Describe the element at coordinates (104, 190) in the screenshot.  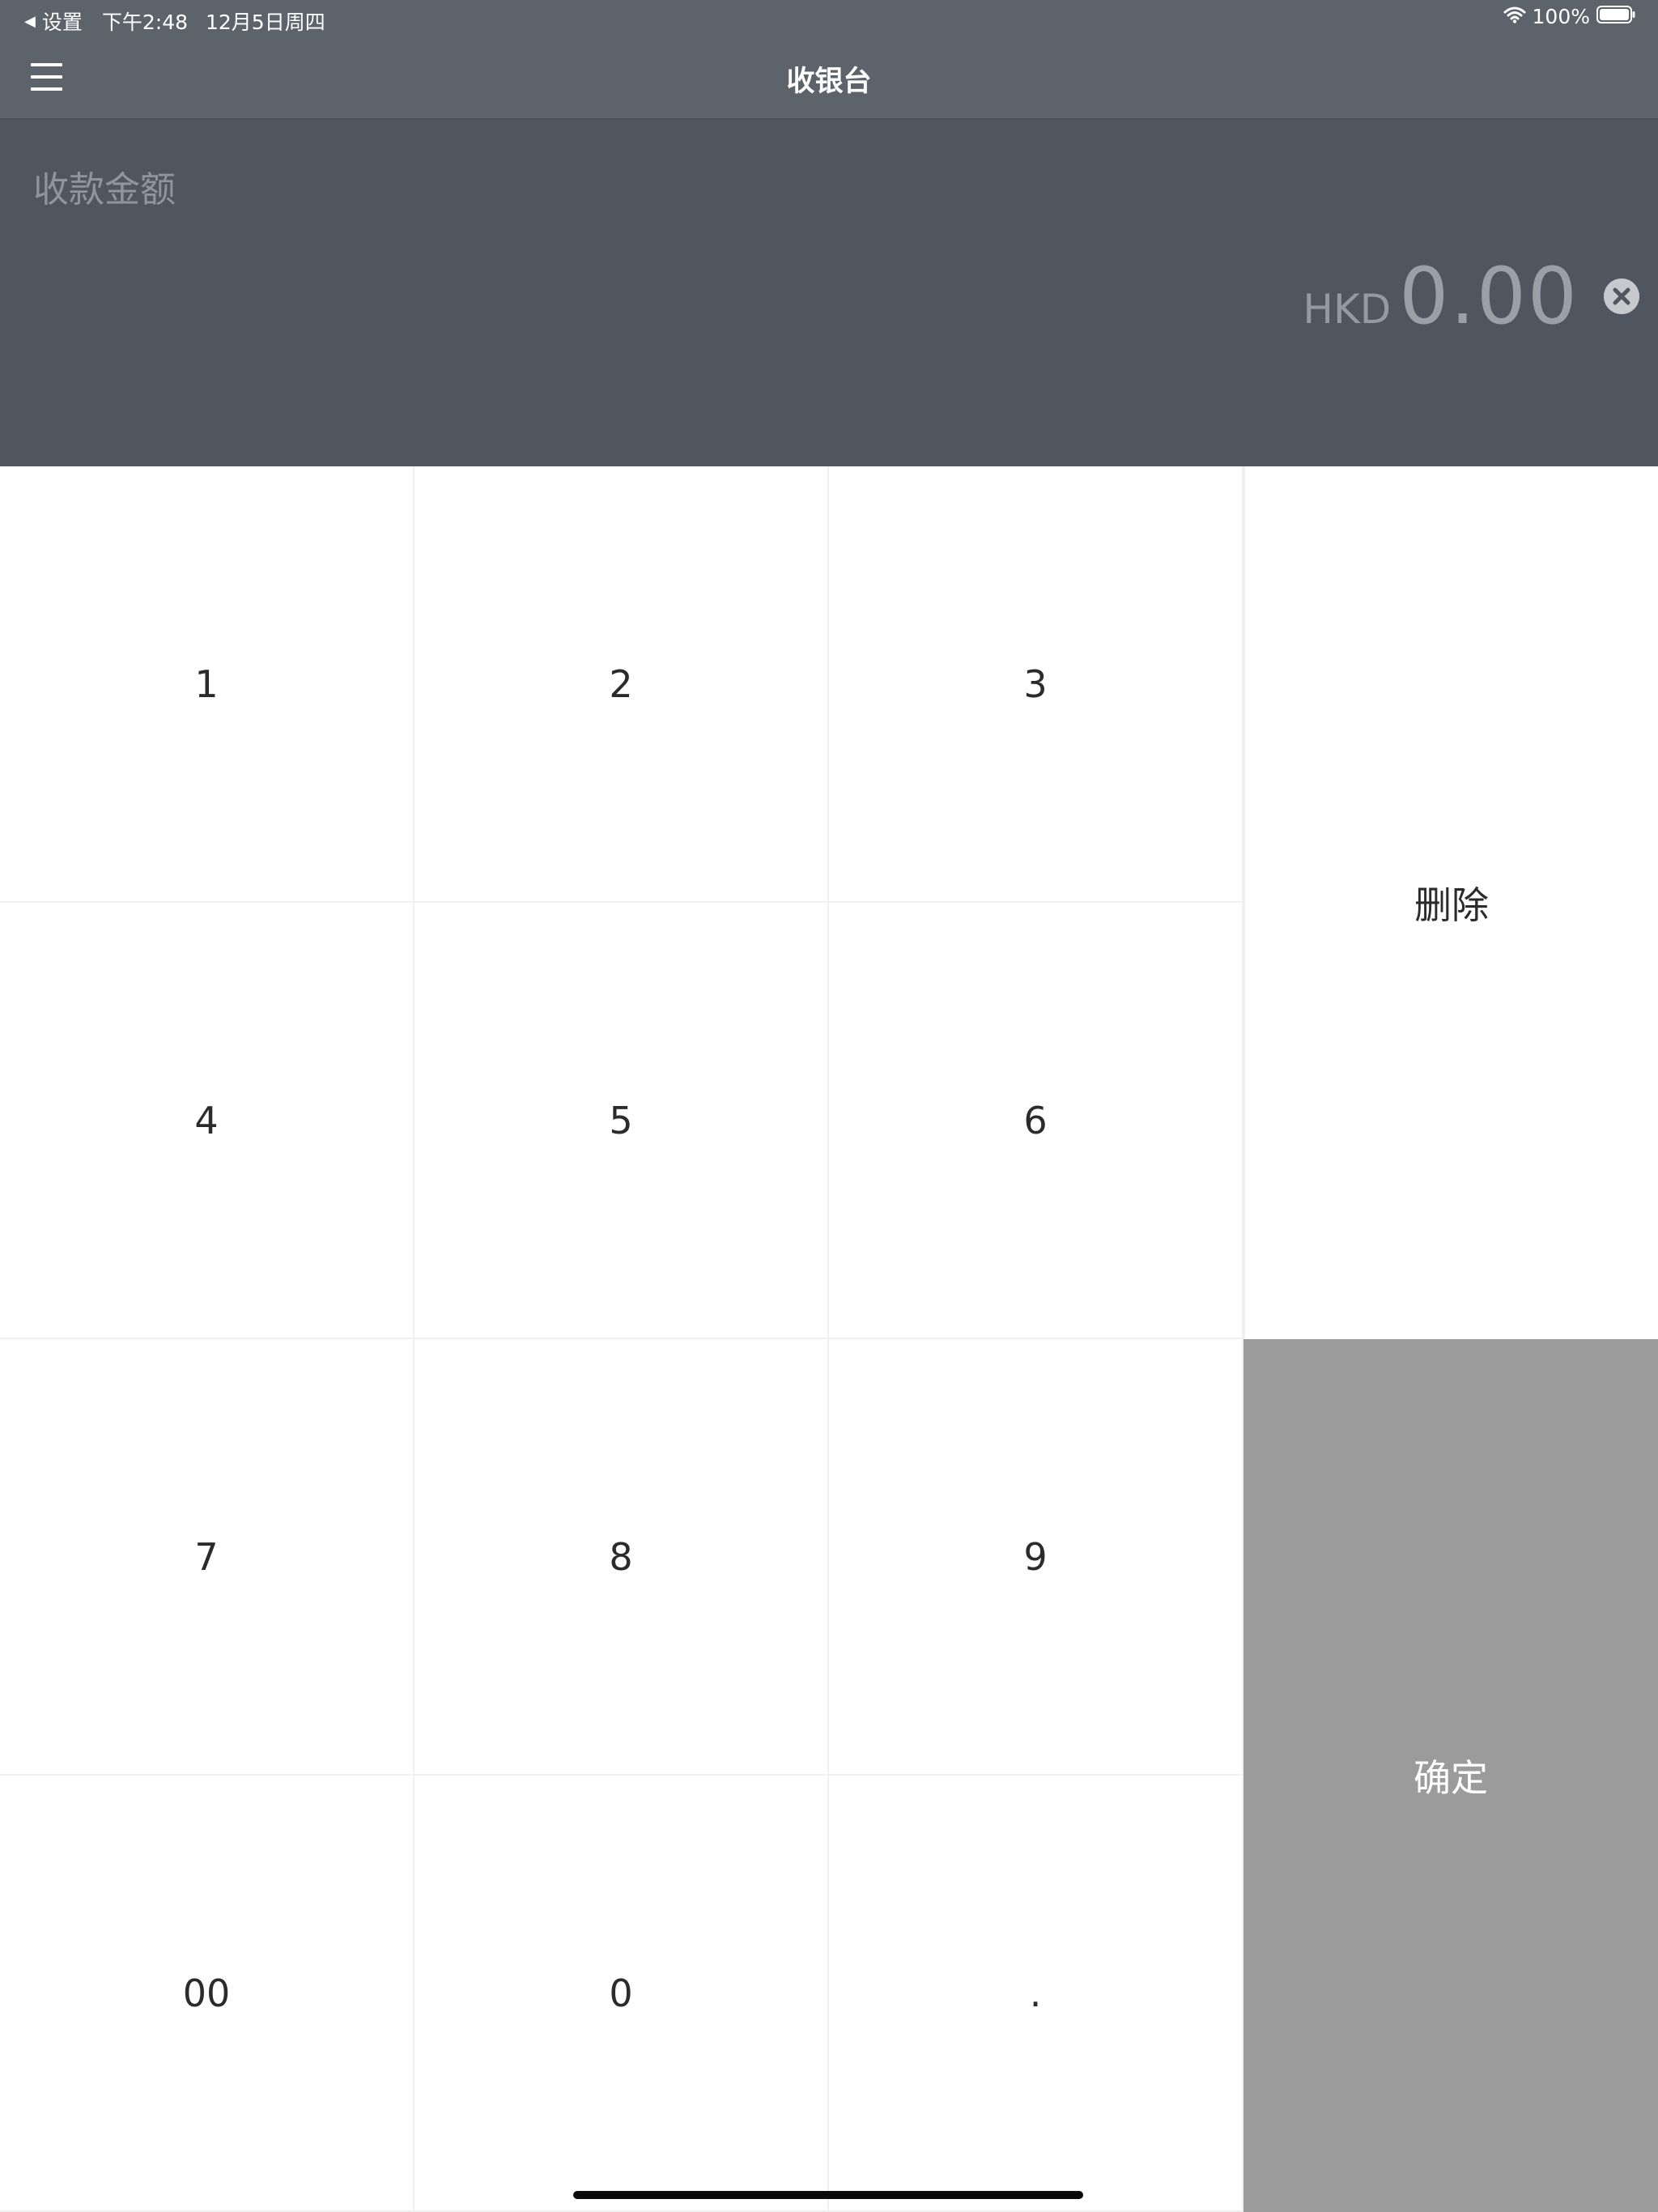
I see `amount-label: 收款金额` at that location.